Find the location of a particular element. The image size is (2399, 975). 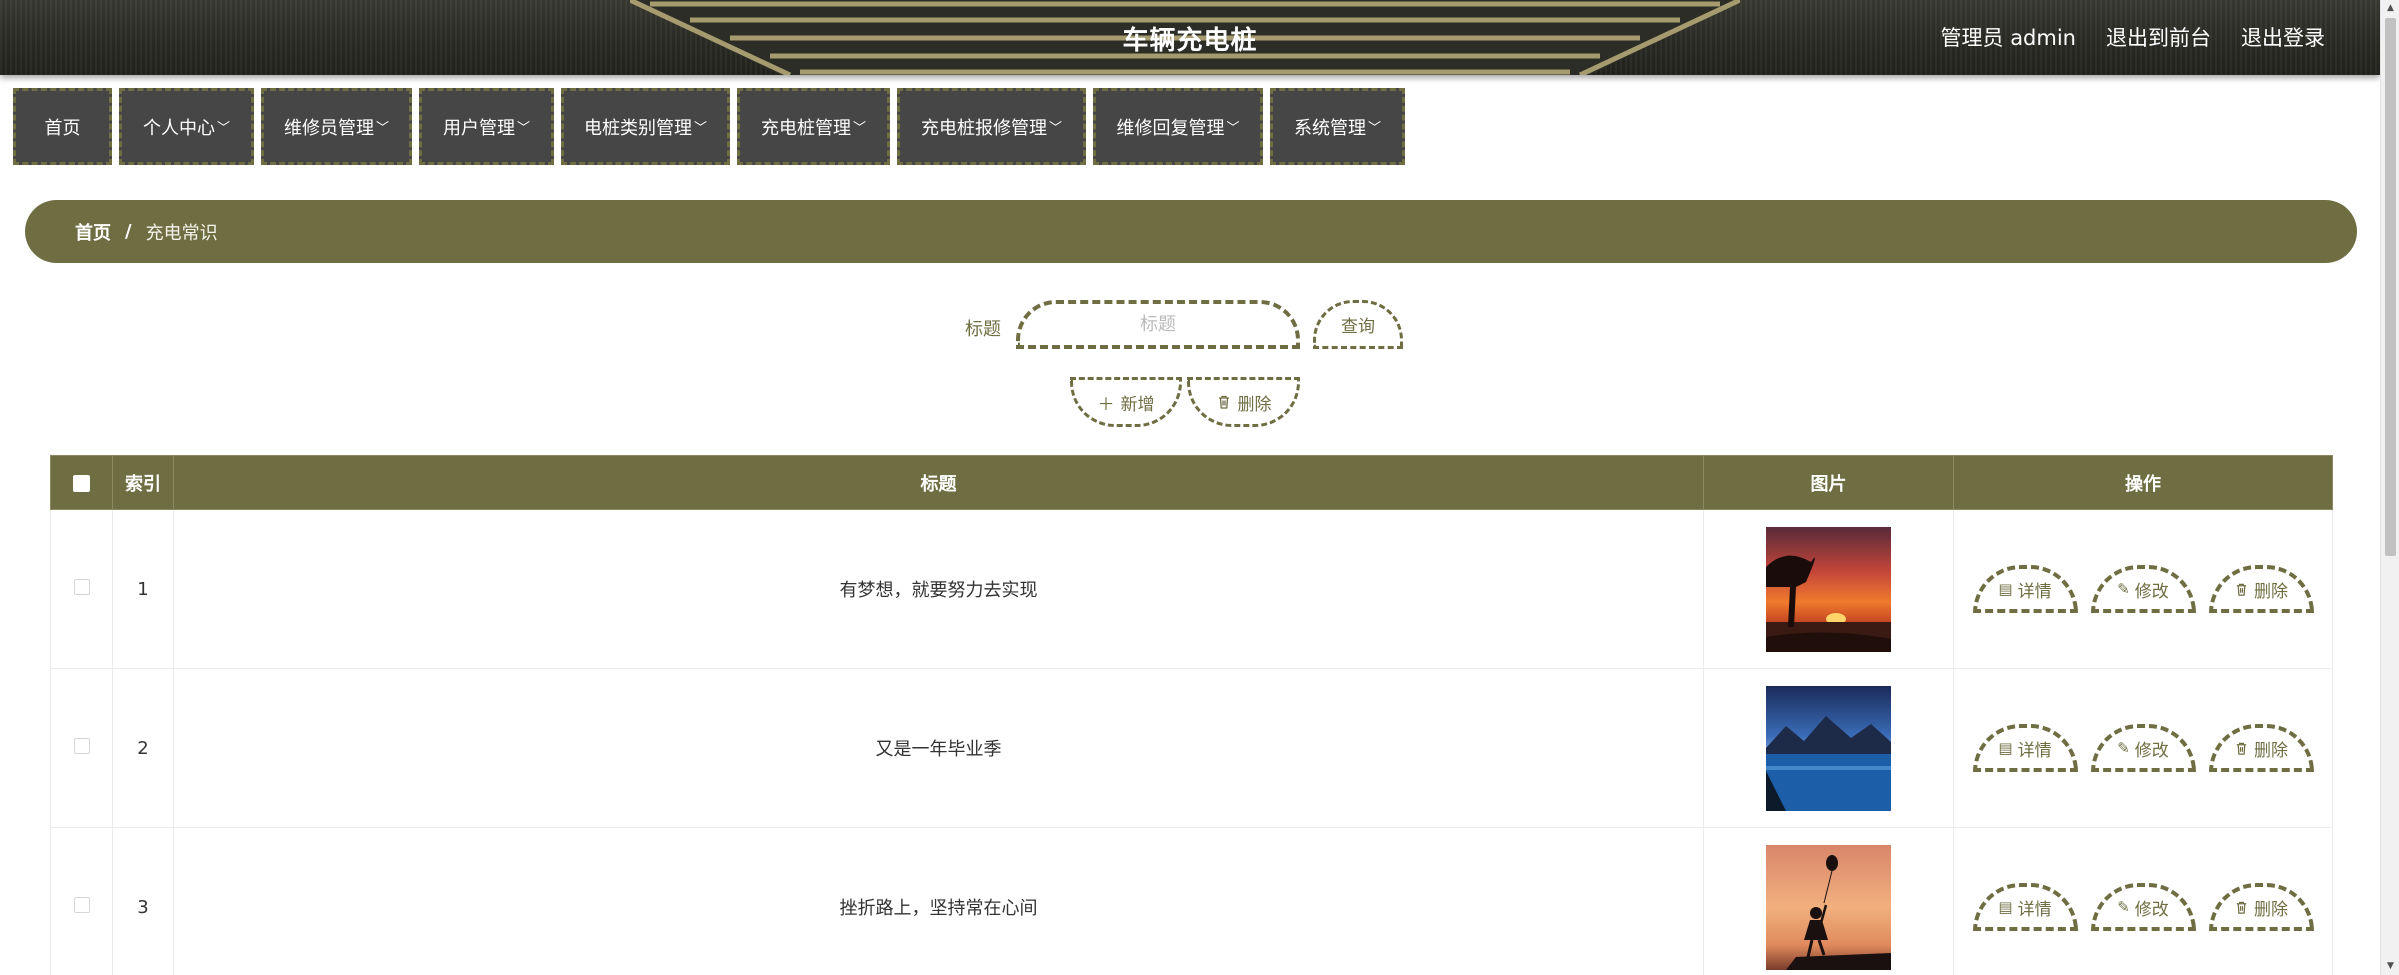

nav-item-repair-request-management: 充电桩报修管理 ﹀ is located at coordinates (991, 126).